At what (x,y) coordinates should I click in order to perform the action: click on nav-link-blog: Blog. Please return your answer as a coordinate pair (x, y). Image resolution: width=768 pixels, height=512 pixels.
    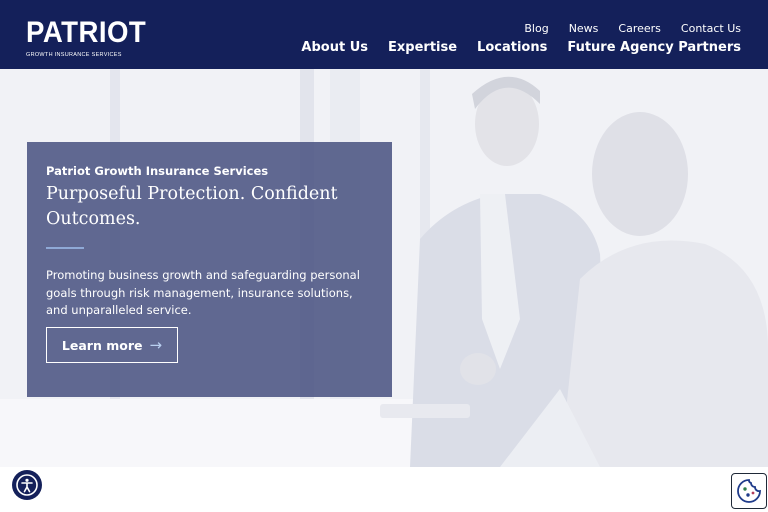
    Looking at the image, I should click on (536, 28).